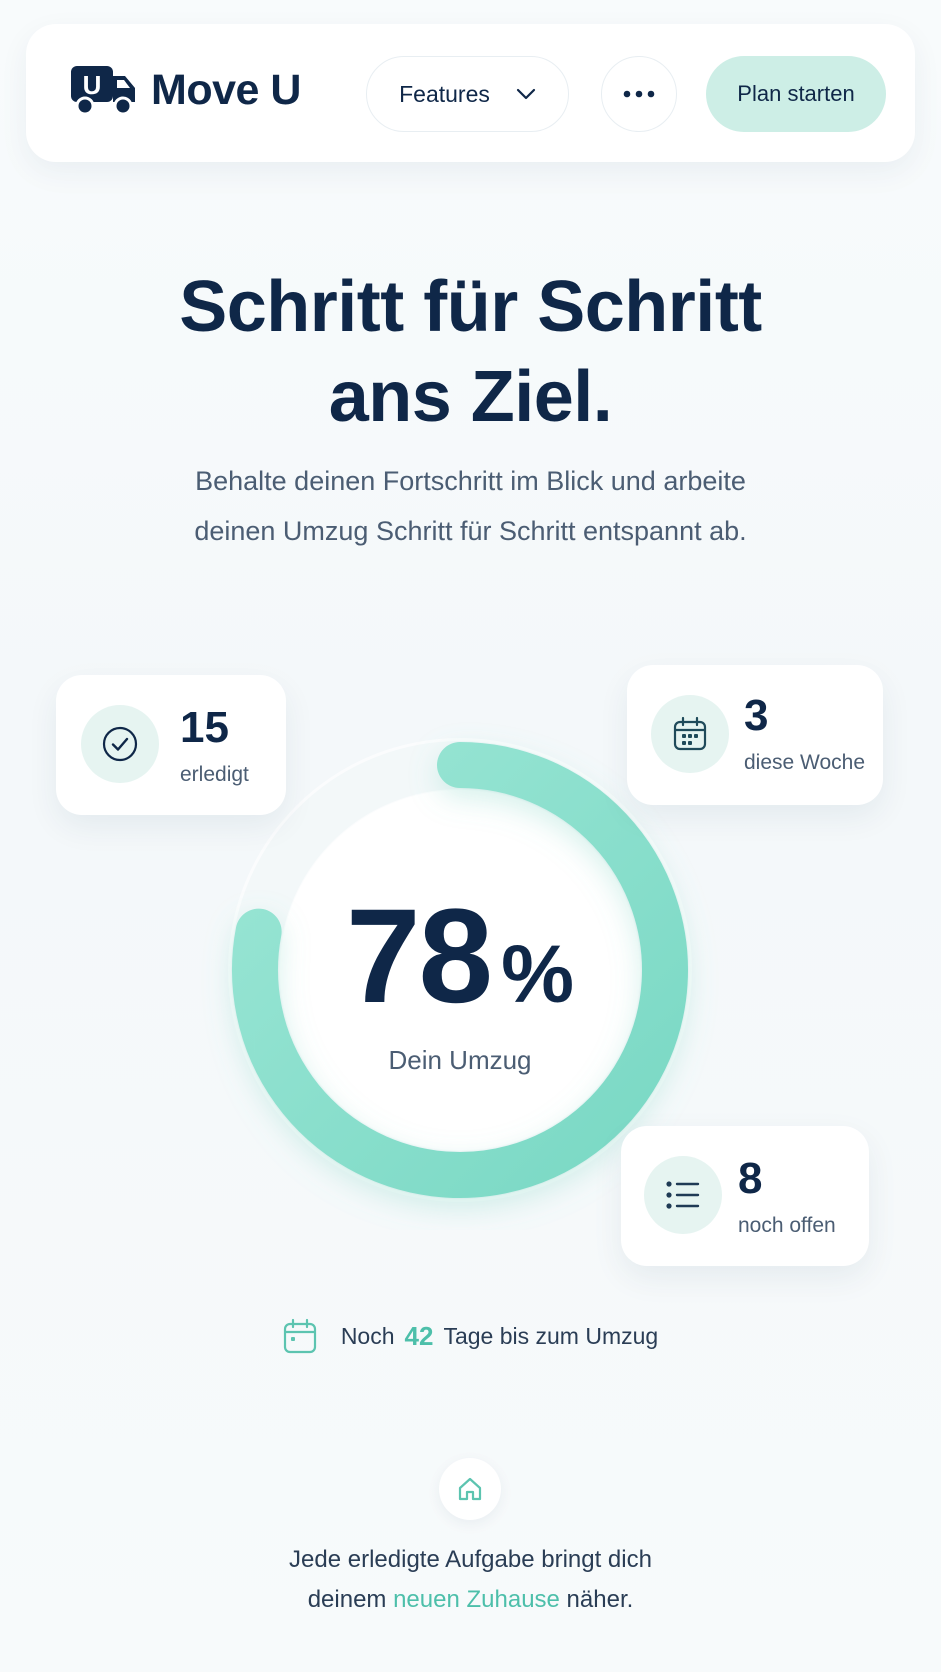 The image size is (941, 1672). What do you see at coordinates (419, 956) in the screenshot?
I see `percent-value: 78` at bounding box center [419, 956].